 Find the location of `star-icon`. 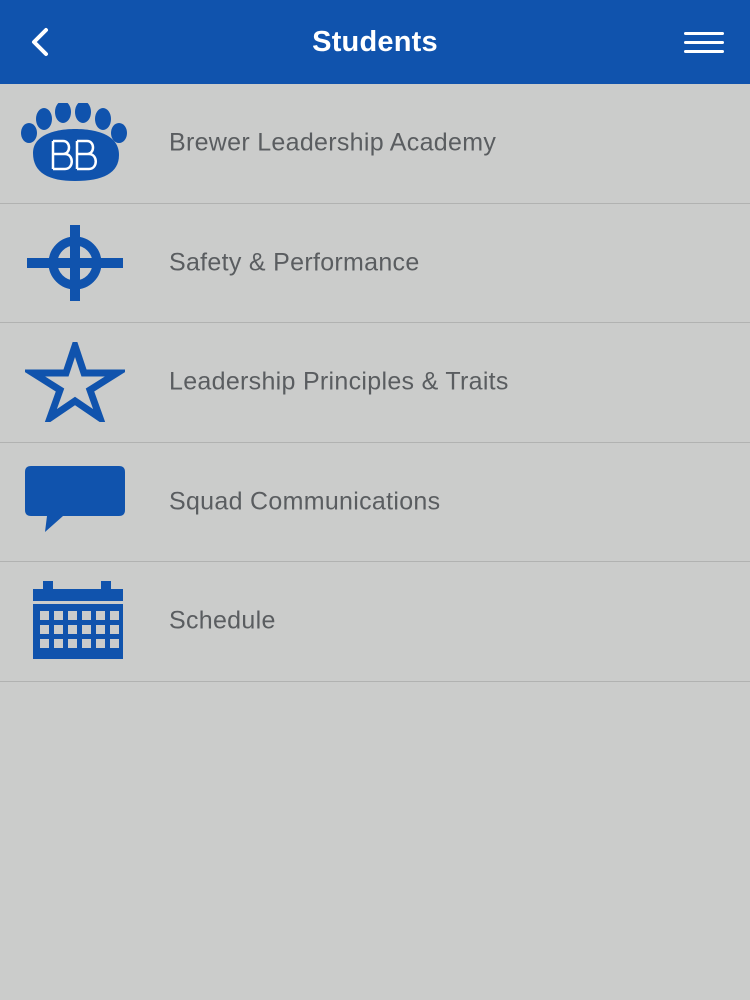

star-icon is located at coordinates (75, 382).